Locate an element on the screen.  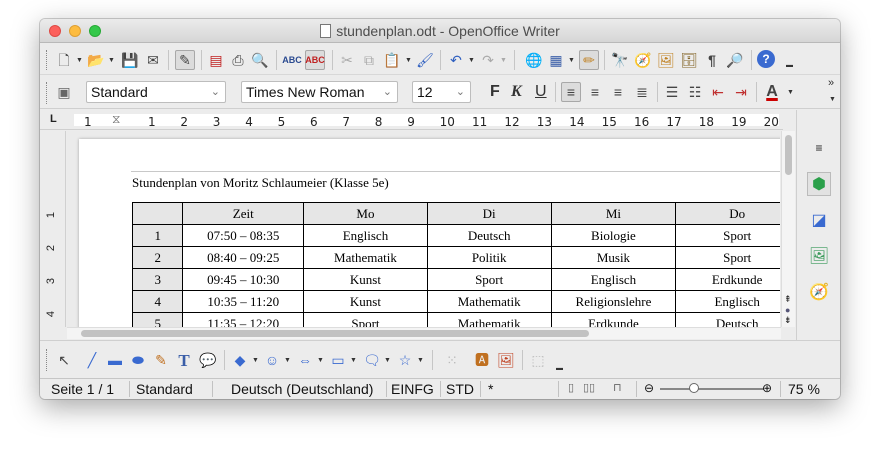
table-cell: 07:50 – 08:35 is located at coordinates (243, 235).